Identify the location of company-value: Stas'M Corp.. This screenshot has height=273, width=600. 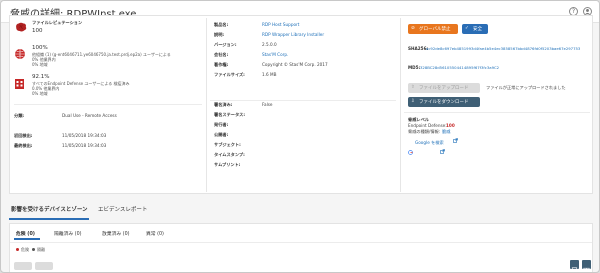
(275, 54).